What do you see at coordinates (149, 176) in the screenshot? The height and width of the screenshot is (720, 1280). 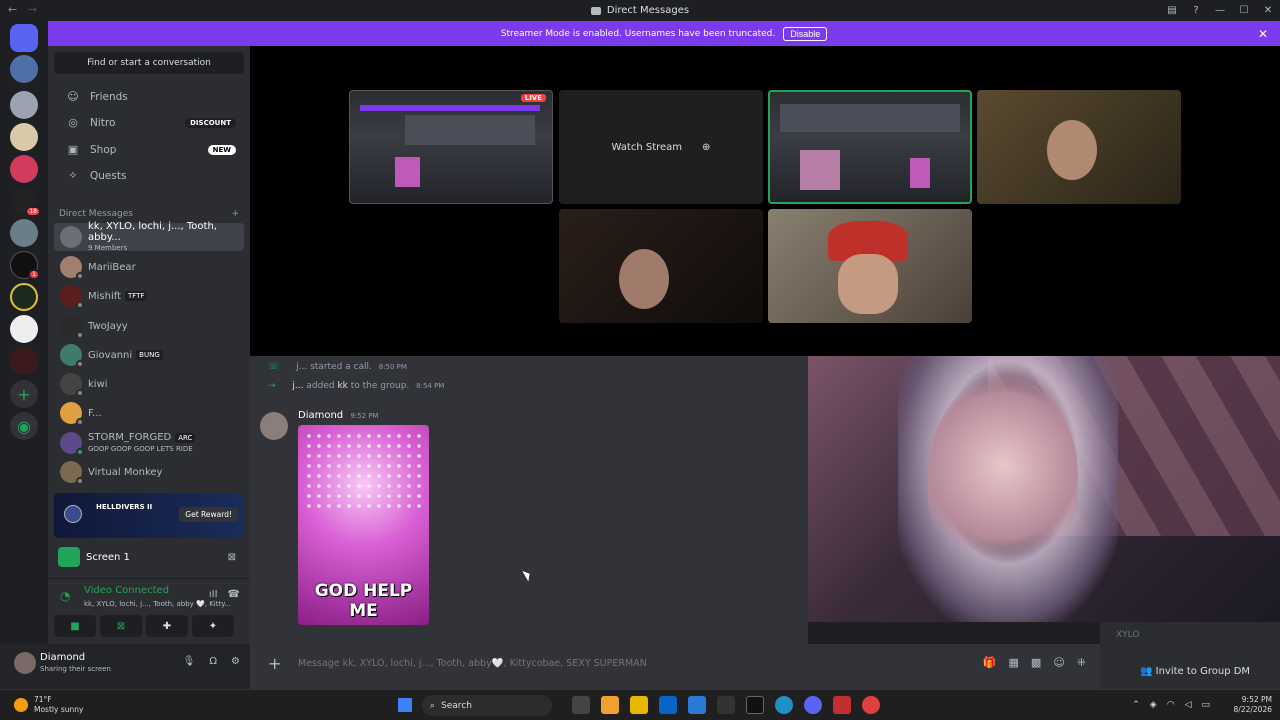 I see `nav-quests: ✧ Quests` at bounding box center [149, 176].